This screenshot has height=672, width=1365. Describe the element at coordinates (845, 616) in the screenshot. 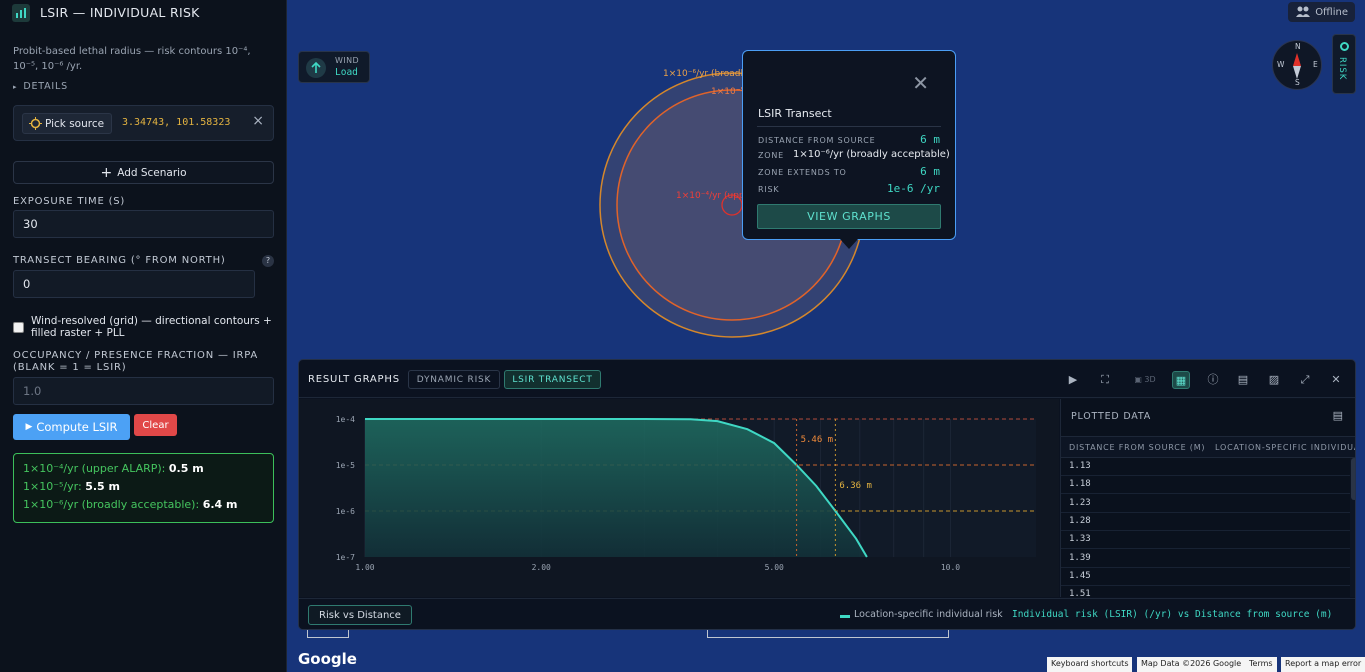

I see `legend-swatch` at that location.